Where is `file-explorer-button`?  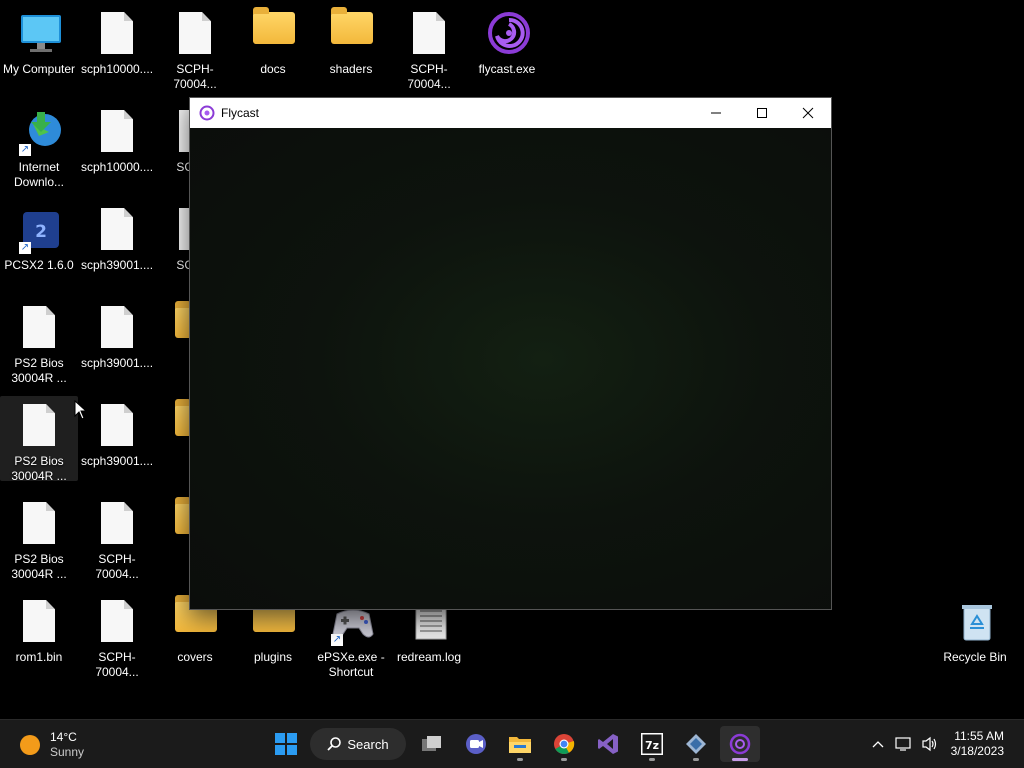 file-explorer-button is located at coordinates (520, 744).